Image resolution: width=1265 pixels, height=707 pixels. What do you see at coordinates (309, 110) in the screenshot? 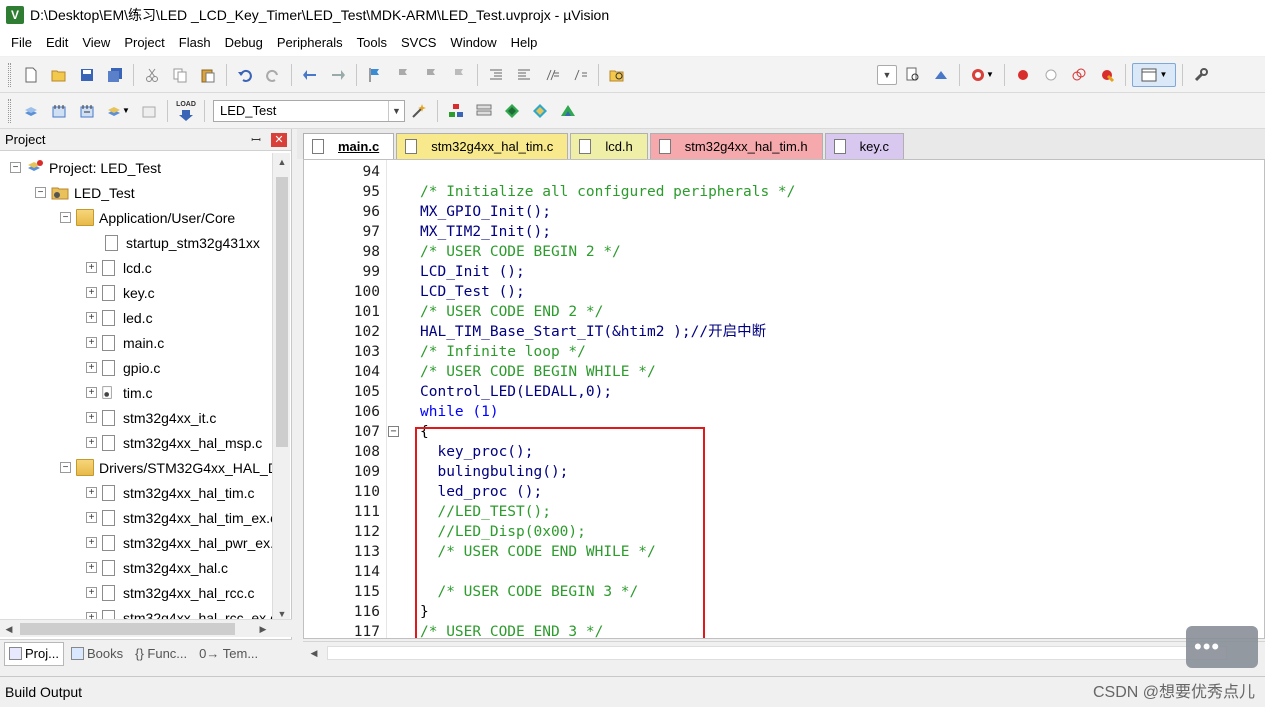
I see `target-select: LED_Test ▼` at bounding box center [309, 110].